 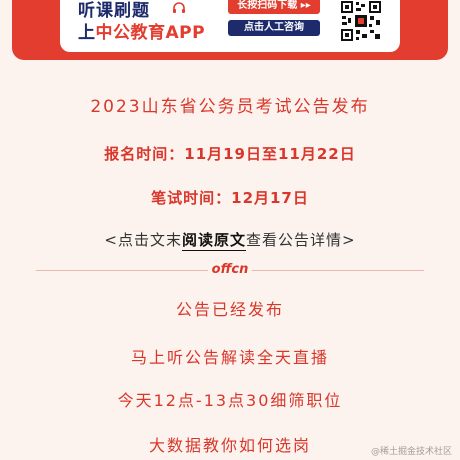 What do you see at coordinates (361, 21) in the screenshot?
I see `qr-code-icon` at bounding box center [361, 21].